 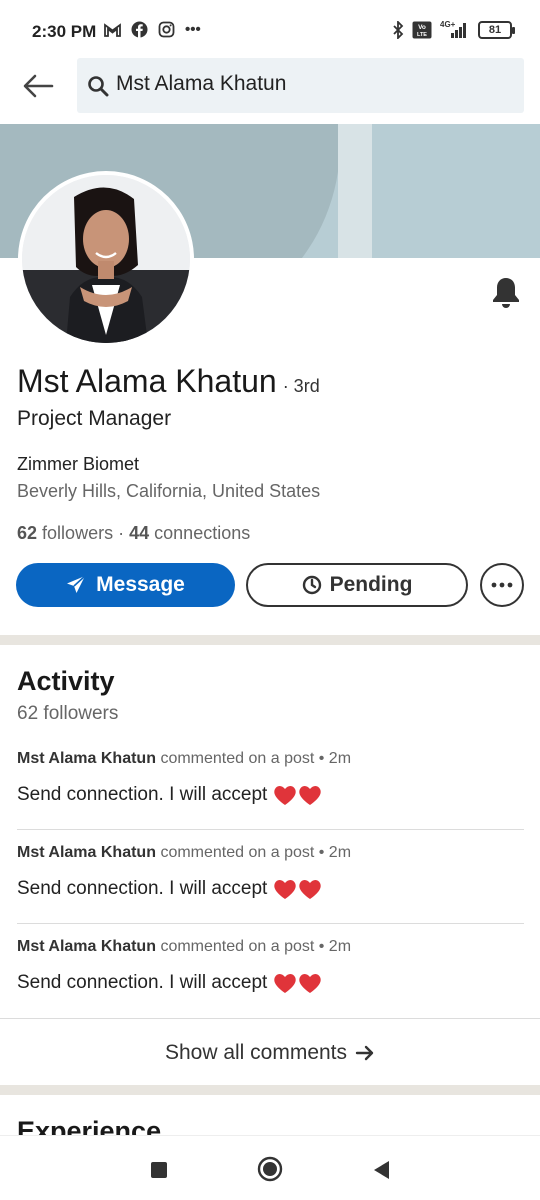 What do you see at coordinates (455, 30) in the screenshot?
I see `signal-icon: 4G+` at bounding box center [455, 30].